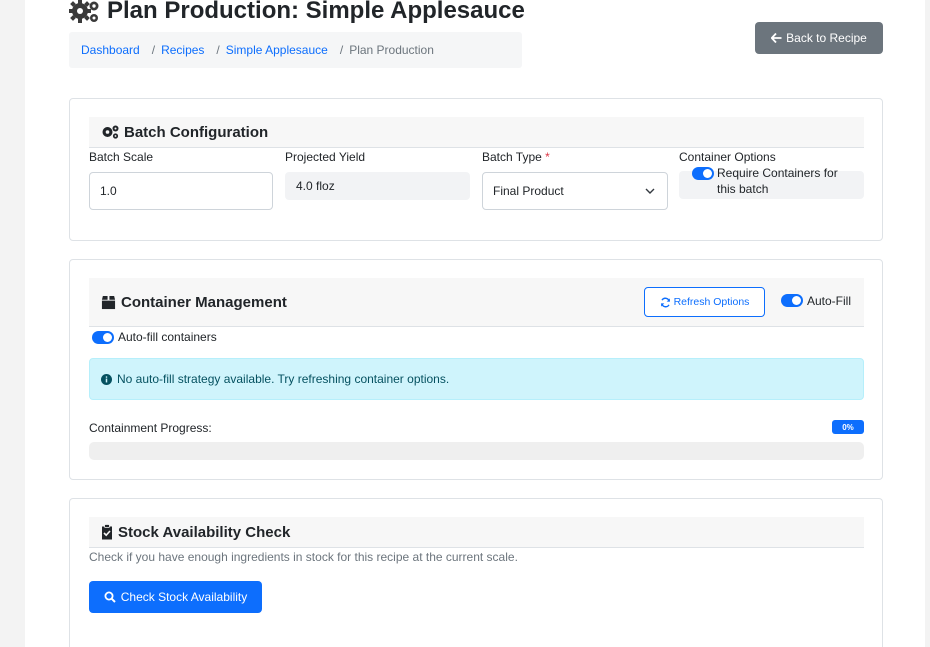 The width and height of the screenshot is (930, 647). Describe the element at coordinates (184, 597) in the screenshot. I see `check-stock-label: Check Stock Availability` at that location.